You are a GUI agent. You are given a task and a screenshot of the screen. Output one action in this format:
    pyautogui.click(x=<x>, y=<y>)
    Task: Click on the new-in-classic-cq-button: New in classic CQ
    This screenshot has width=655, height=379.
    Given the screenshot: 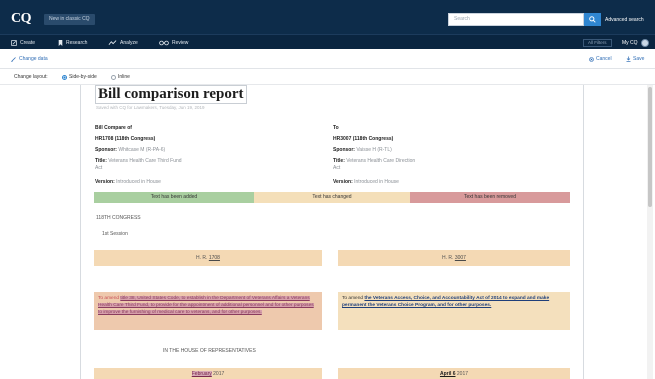 What is the action you would take?
    pyautogui.click(x=69, y=19)
    